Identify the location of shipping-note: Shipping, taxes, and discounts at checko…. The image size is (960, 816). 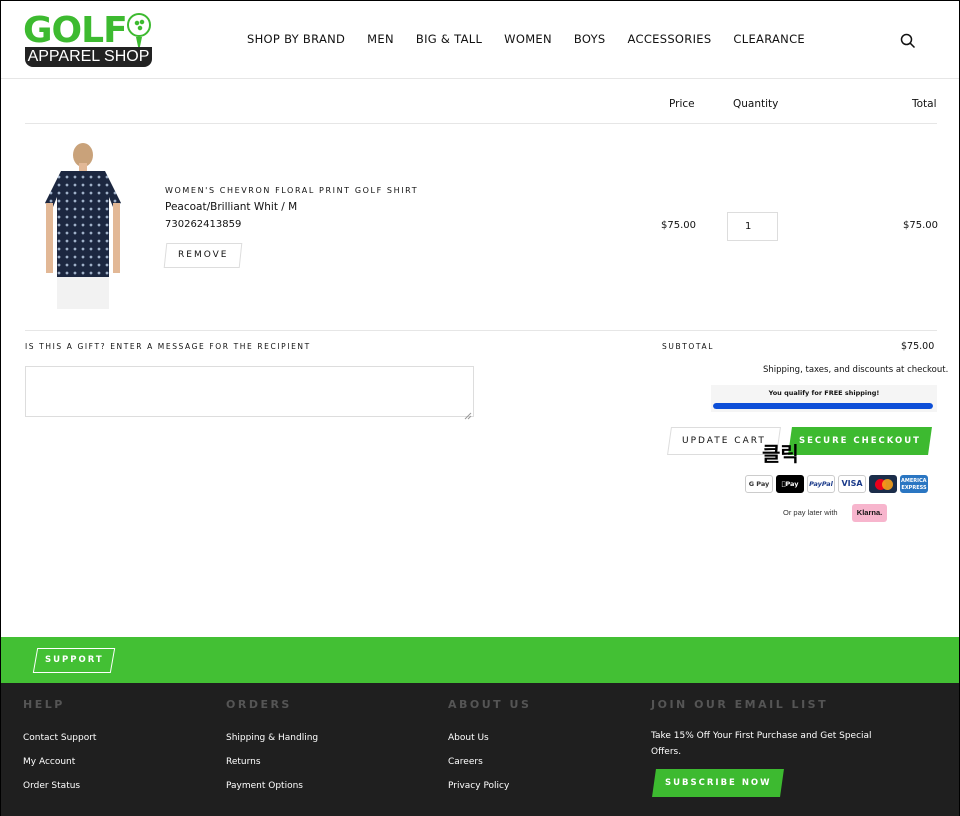
(856, 370).